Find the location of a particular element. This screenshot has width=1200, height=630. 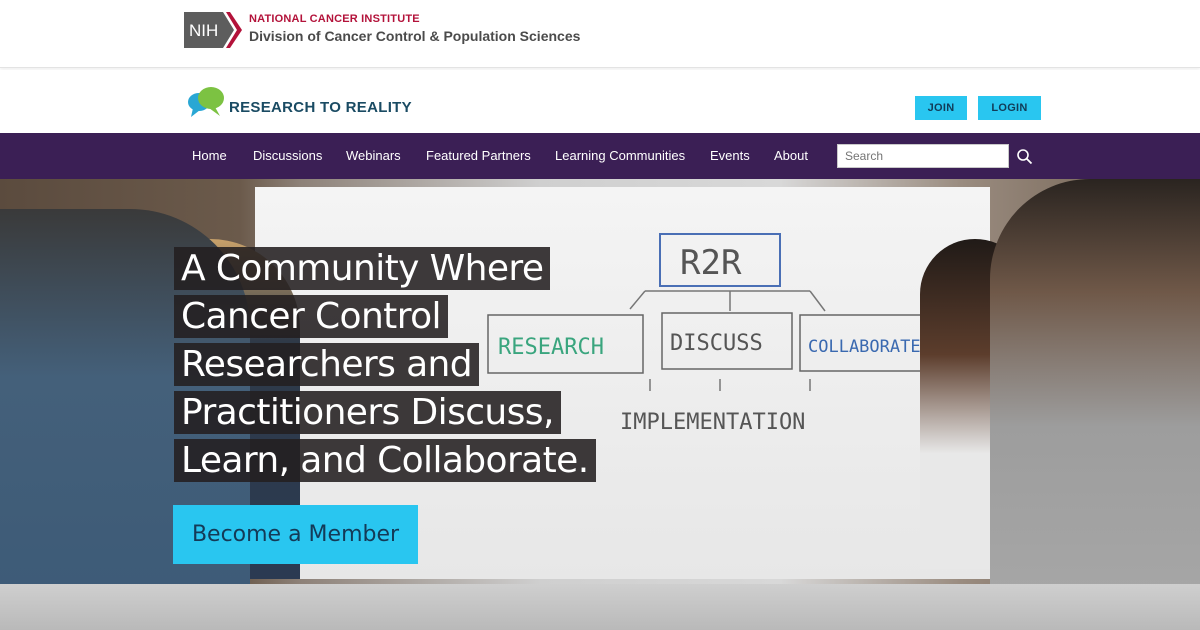

whiteboard-title: R2R is located at coordinates (711, 263).